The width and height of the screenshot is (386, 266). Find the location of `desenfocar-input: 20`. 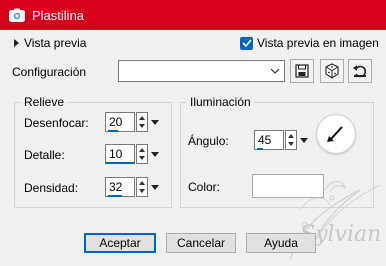

desenfocar-input: 20 is located at coordinates (120, 122).